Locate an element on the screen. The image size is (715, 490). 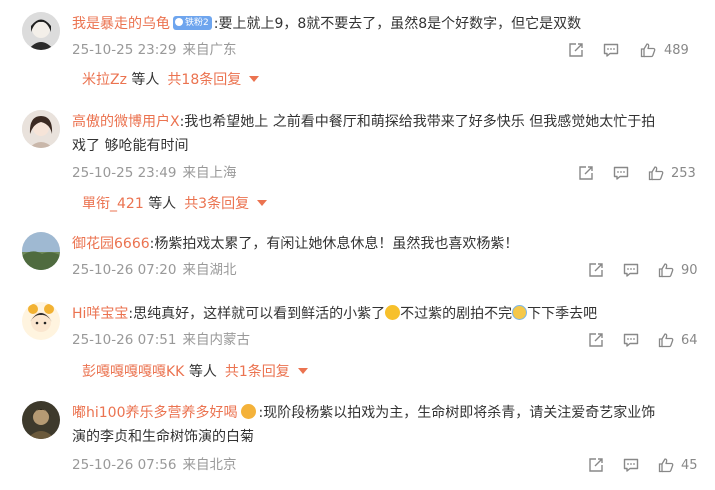
comment-text: 御花园6666:杨紫拍戏太累了，有闲让她休息休息！虽然我也喜欢杨紫！ is located at coordinates (384, 244).